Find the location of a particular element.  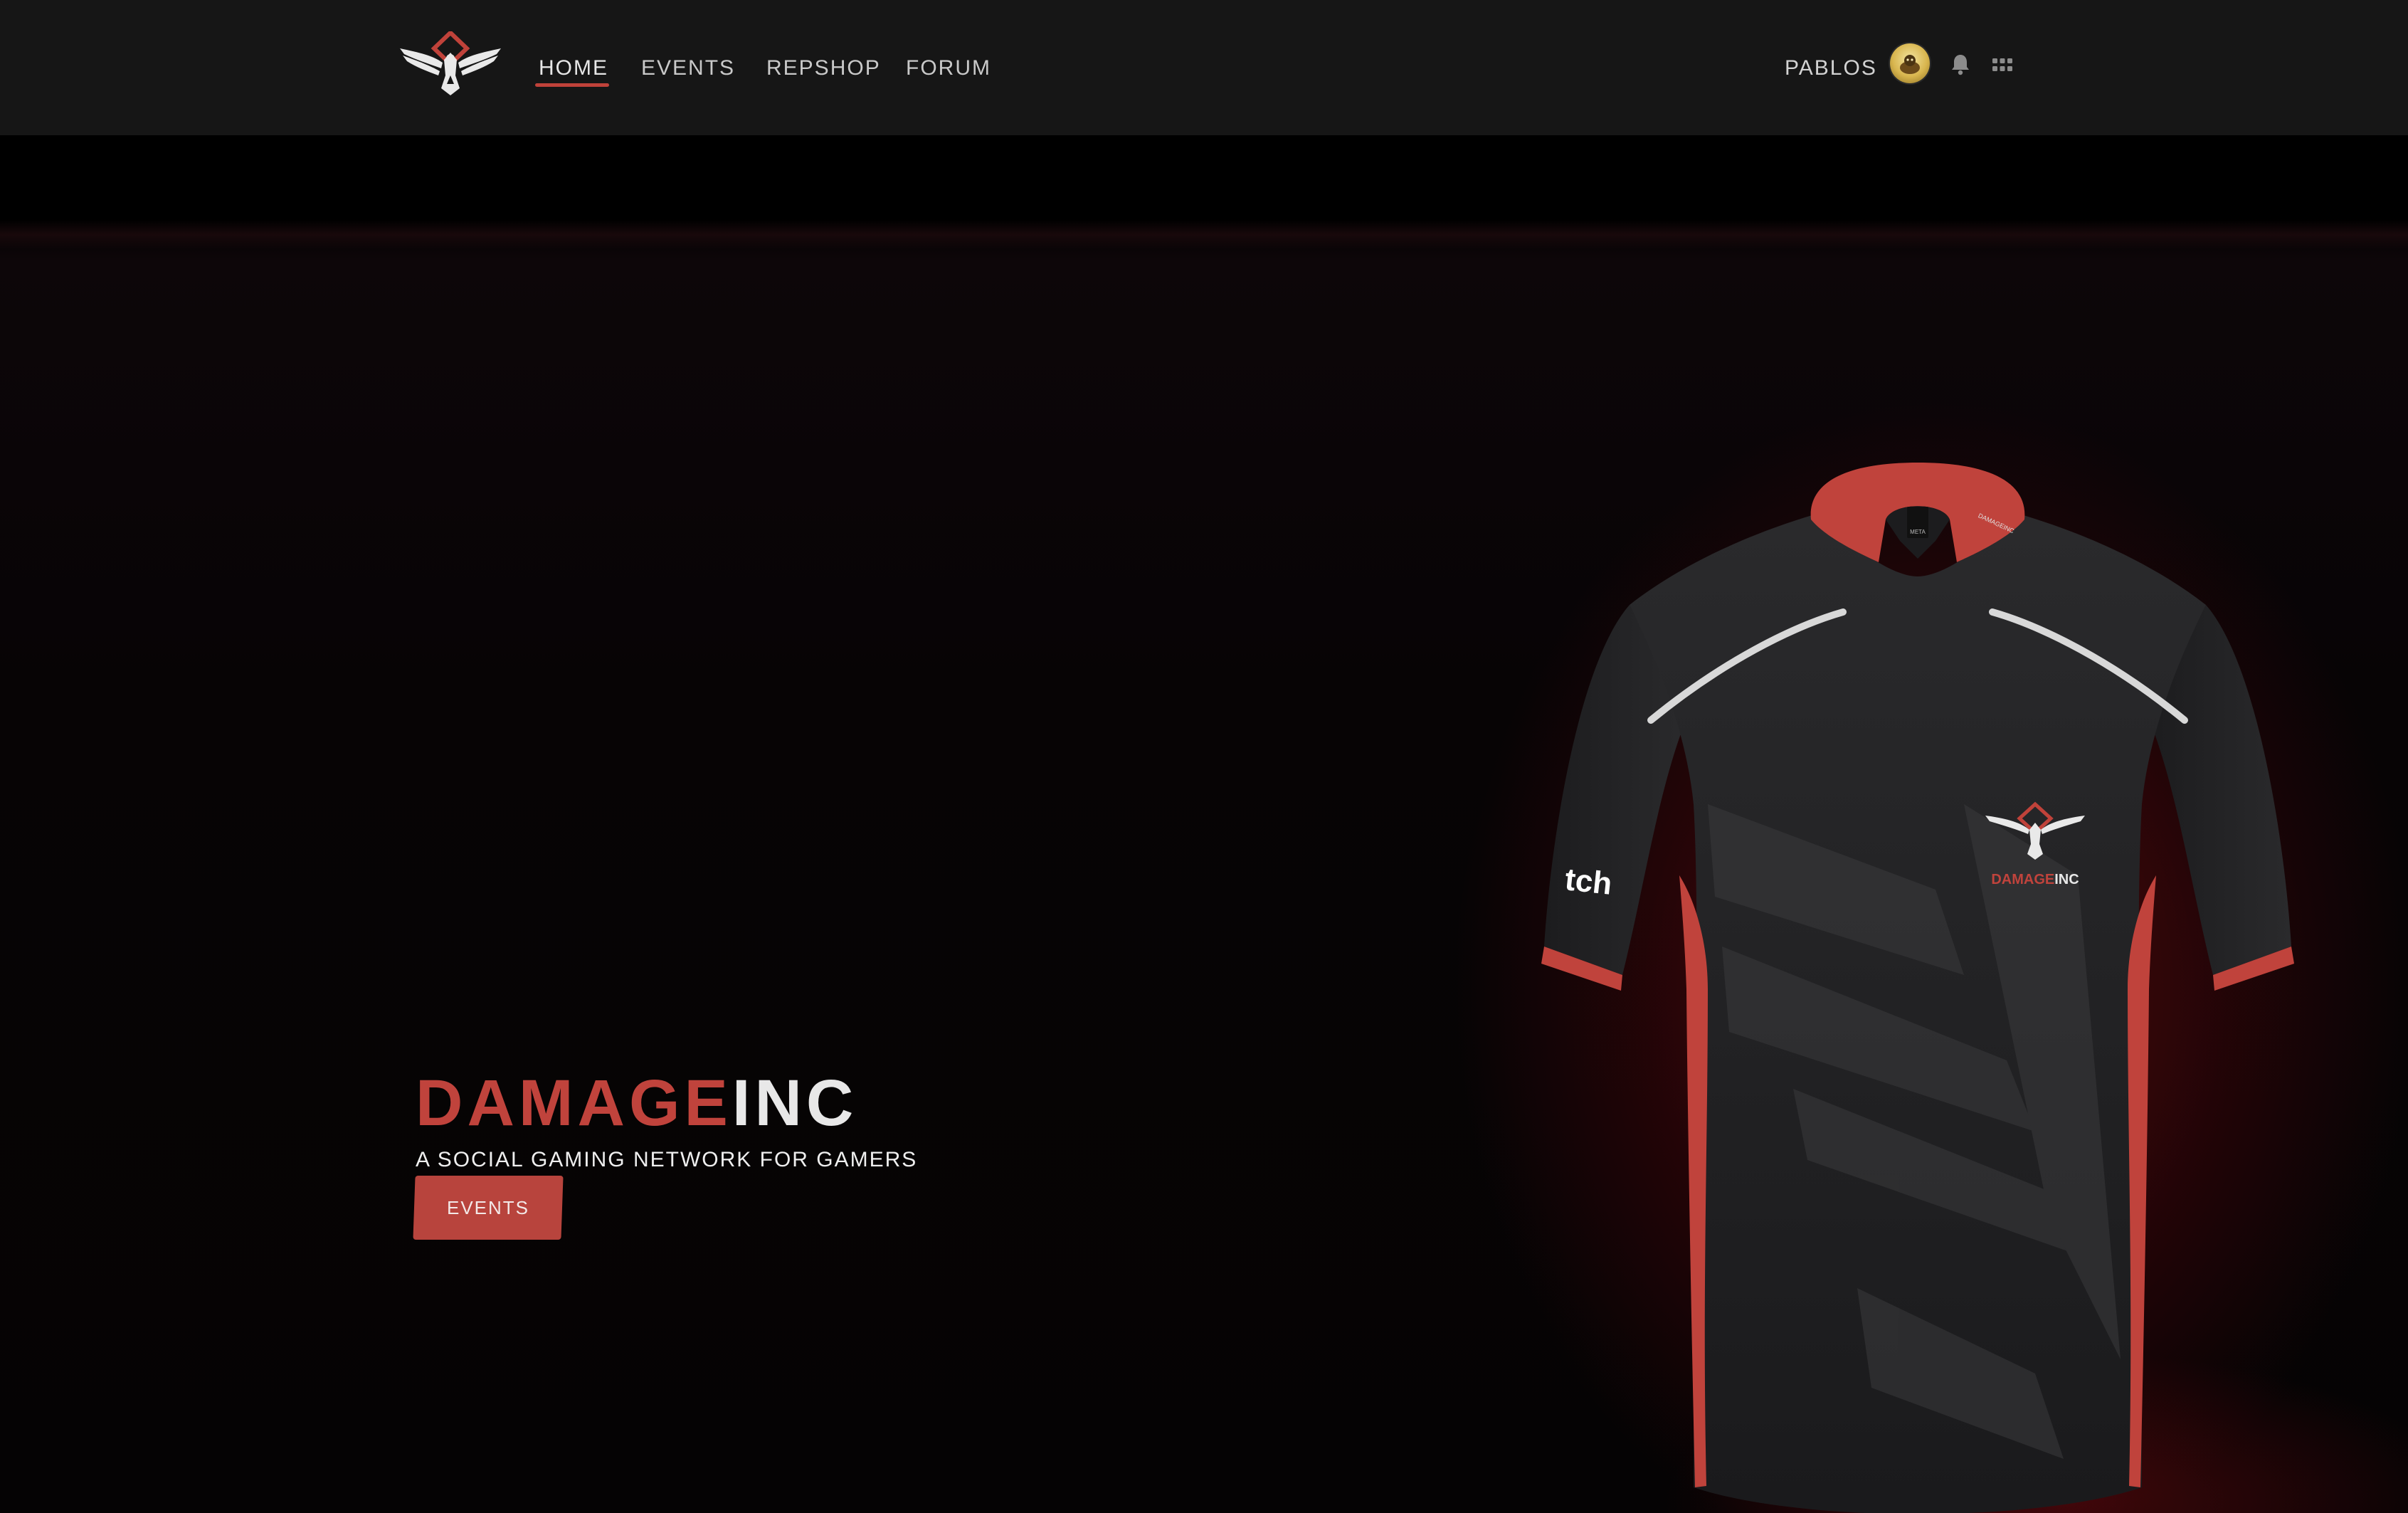

events-button-label: EVENTS is located at coordinates (488, 1207).